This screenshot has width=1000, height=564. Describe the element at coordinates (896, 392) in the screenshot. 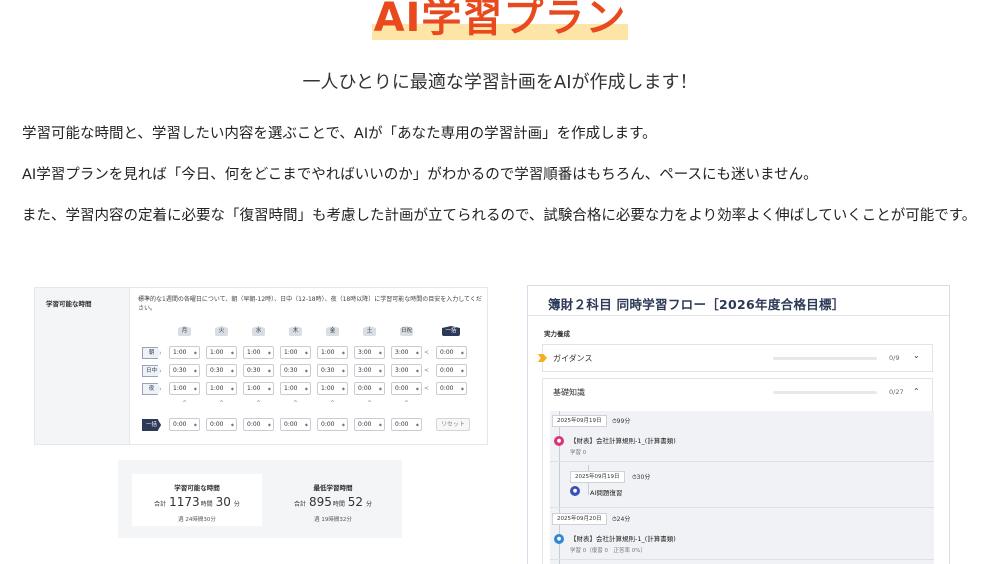

I see `accordion-count: 0/27` at that location.